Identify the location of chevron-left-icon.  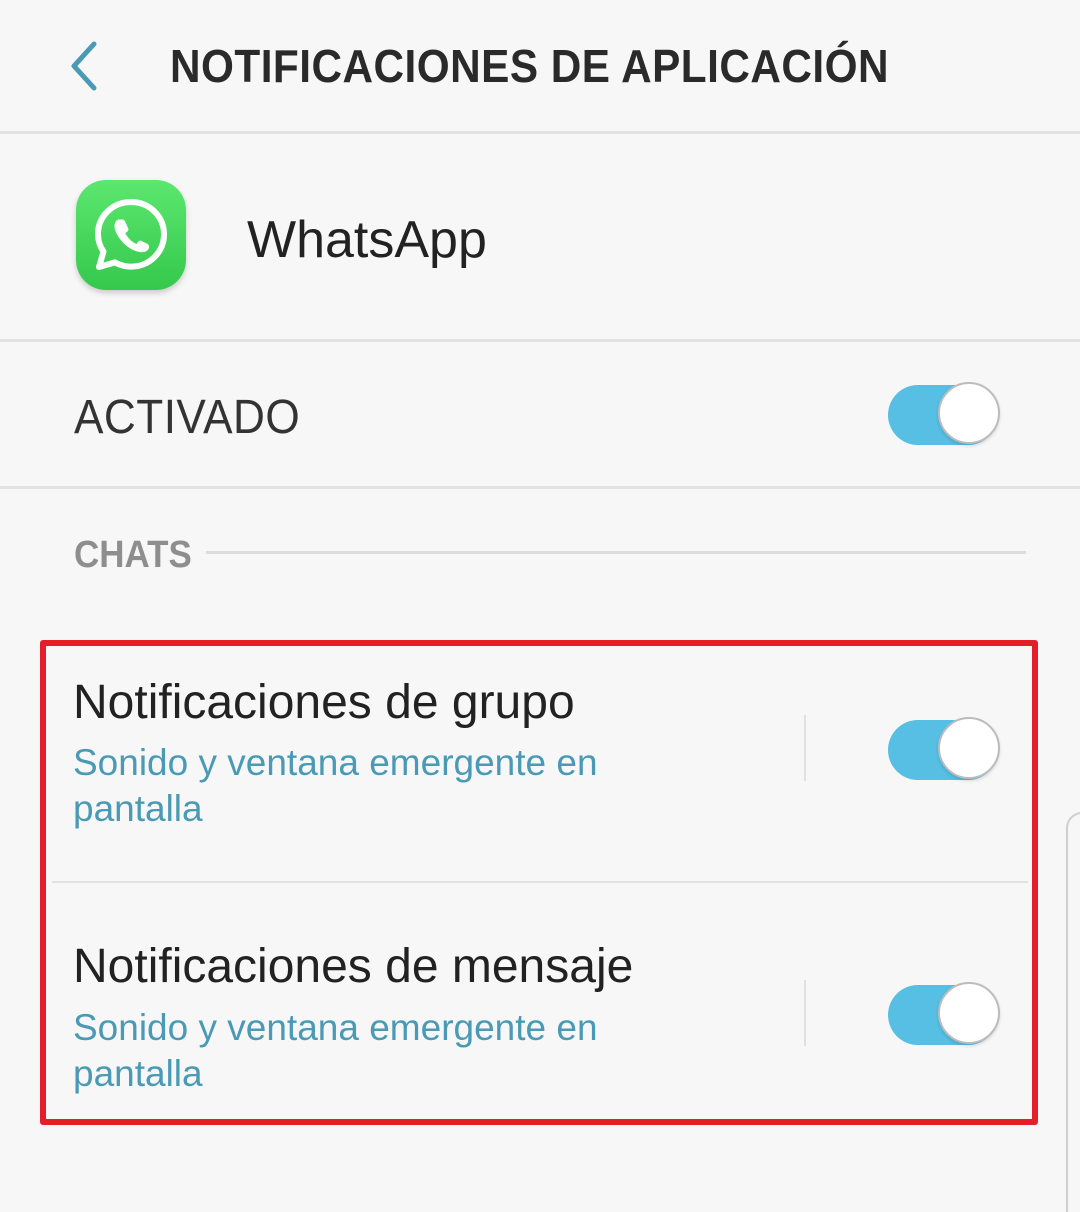
(84, 66).